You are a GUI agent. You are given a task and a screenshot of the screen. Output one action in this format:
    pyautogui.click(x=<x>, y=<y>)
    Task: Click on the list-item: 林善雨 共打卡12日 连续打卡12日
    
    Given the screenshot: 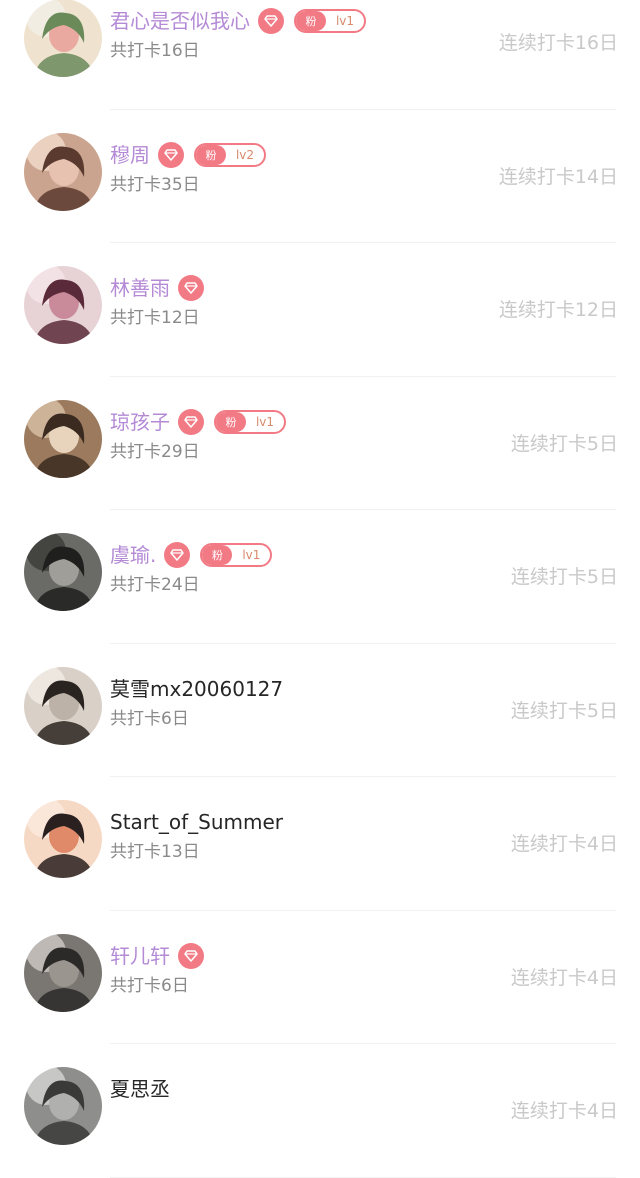 What is the action you would take?
    pyautogui.click(x=320, y=310)
    